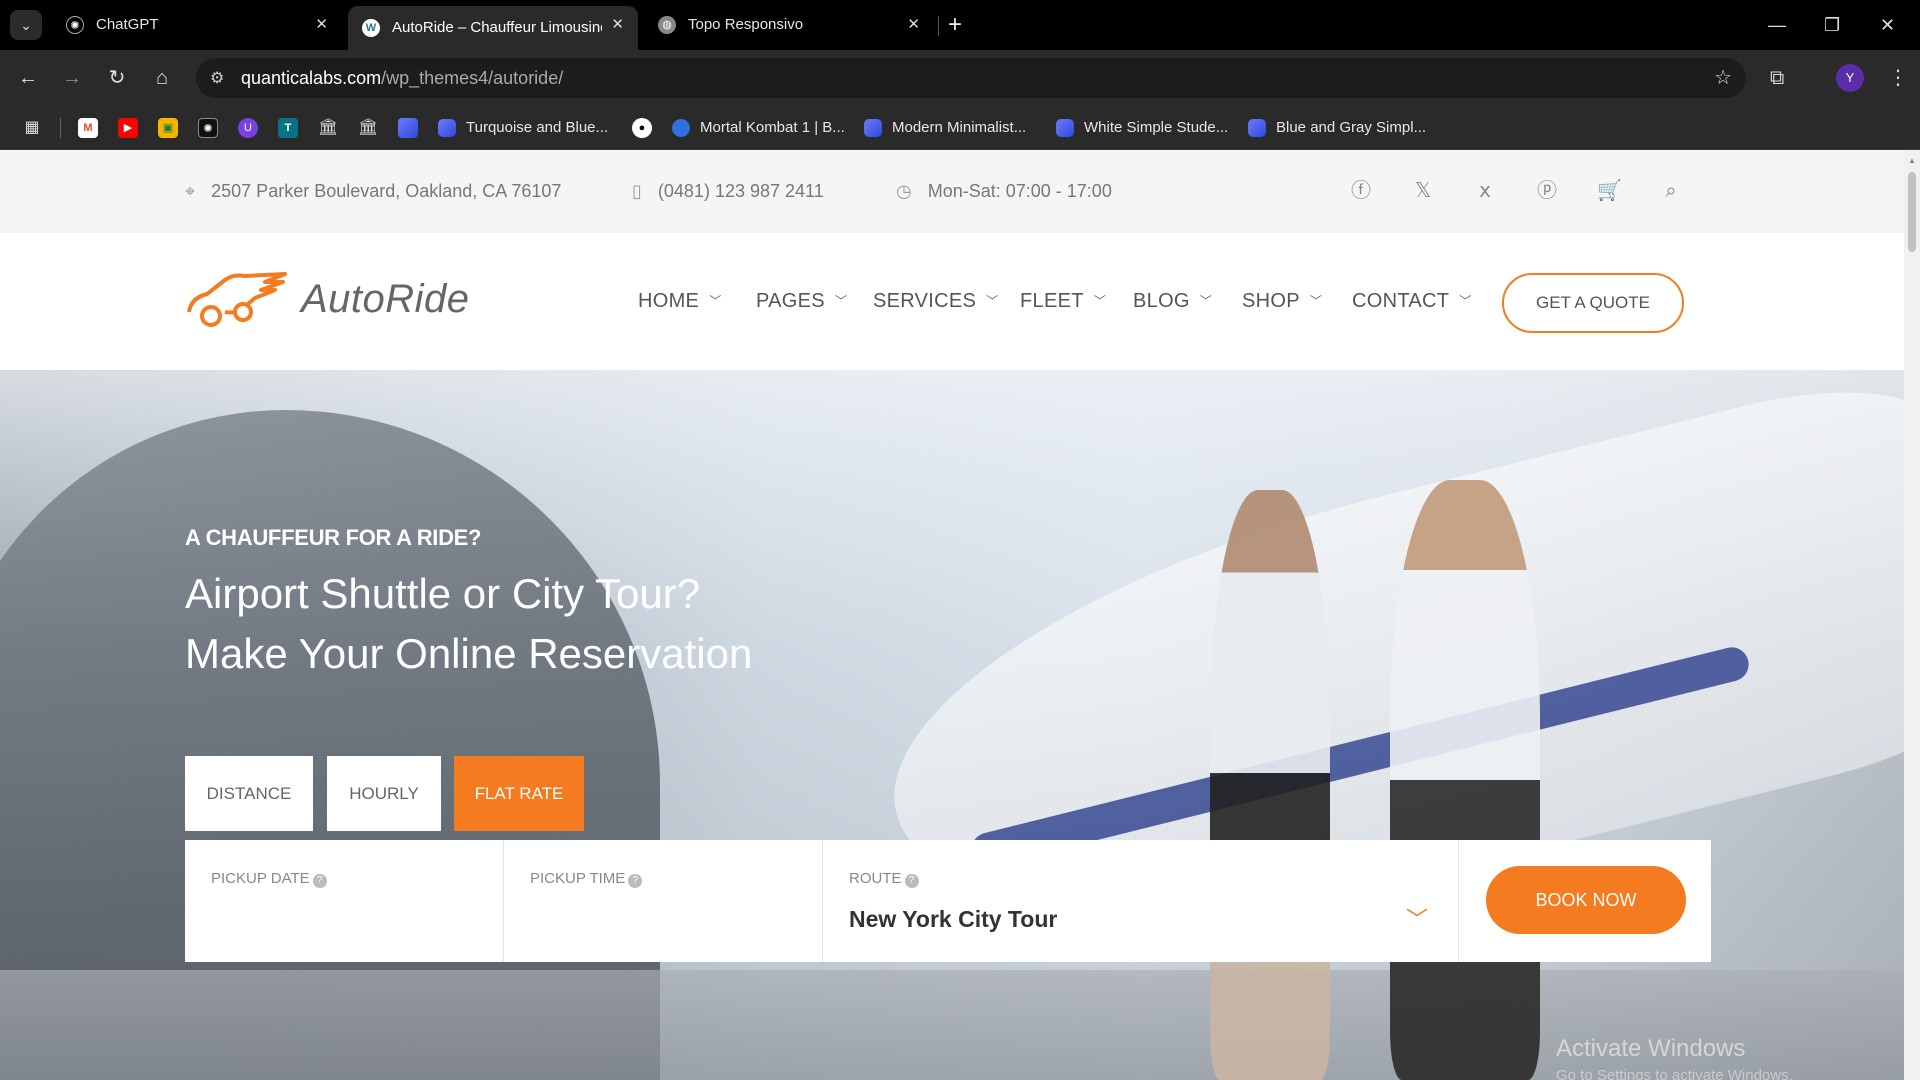 Image resolution: width=1920 pixels, height=1080 pixels. I want to click on globe-icon: ◍, so click(667, 25).